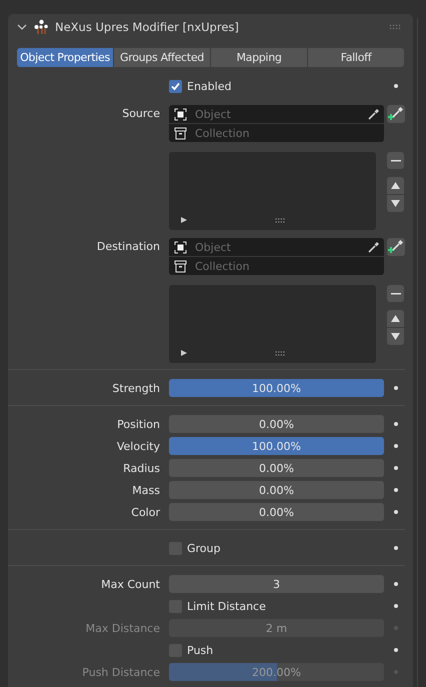 The image size is (426, 687). What do you see at coordinates (120, 672) in the screenshot?
I see `field-label: Push Distance` at bounding box center [120, 672].